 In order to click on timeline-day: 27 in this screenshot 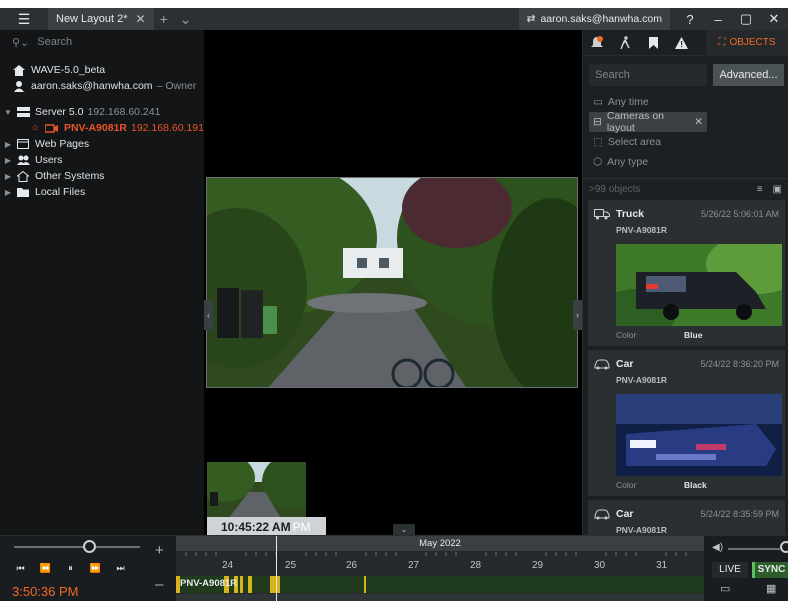, I will do `click(414, 565)`.